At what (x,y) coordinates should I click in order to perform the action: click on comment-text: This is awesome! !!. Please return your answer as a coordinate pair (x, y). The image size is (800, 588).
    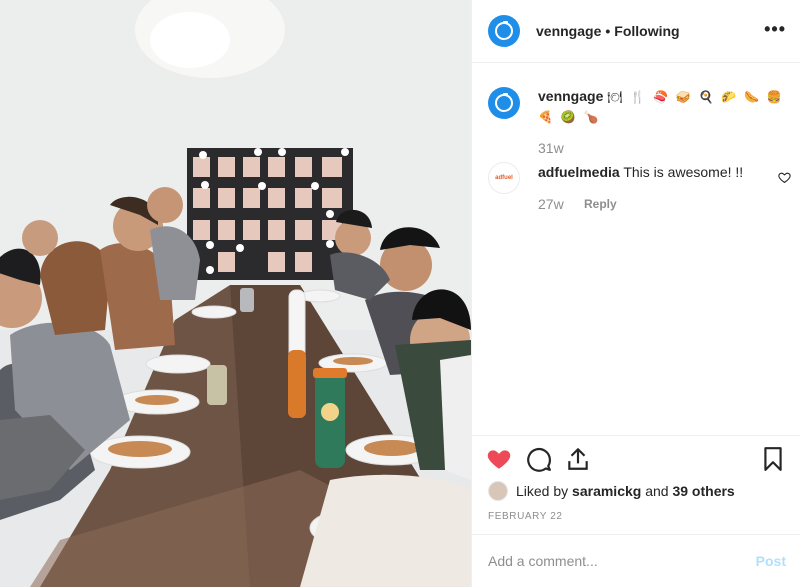
    Looking at the image, I should click on (683, 172).